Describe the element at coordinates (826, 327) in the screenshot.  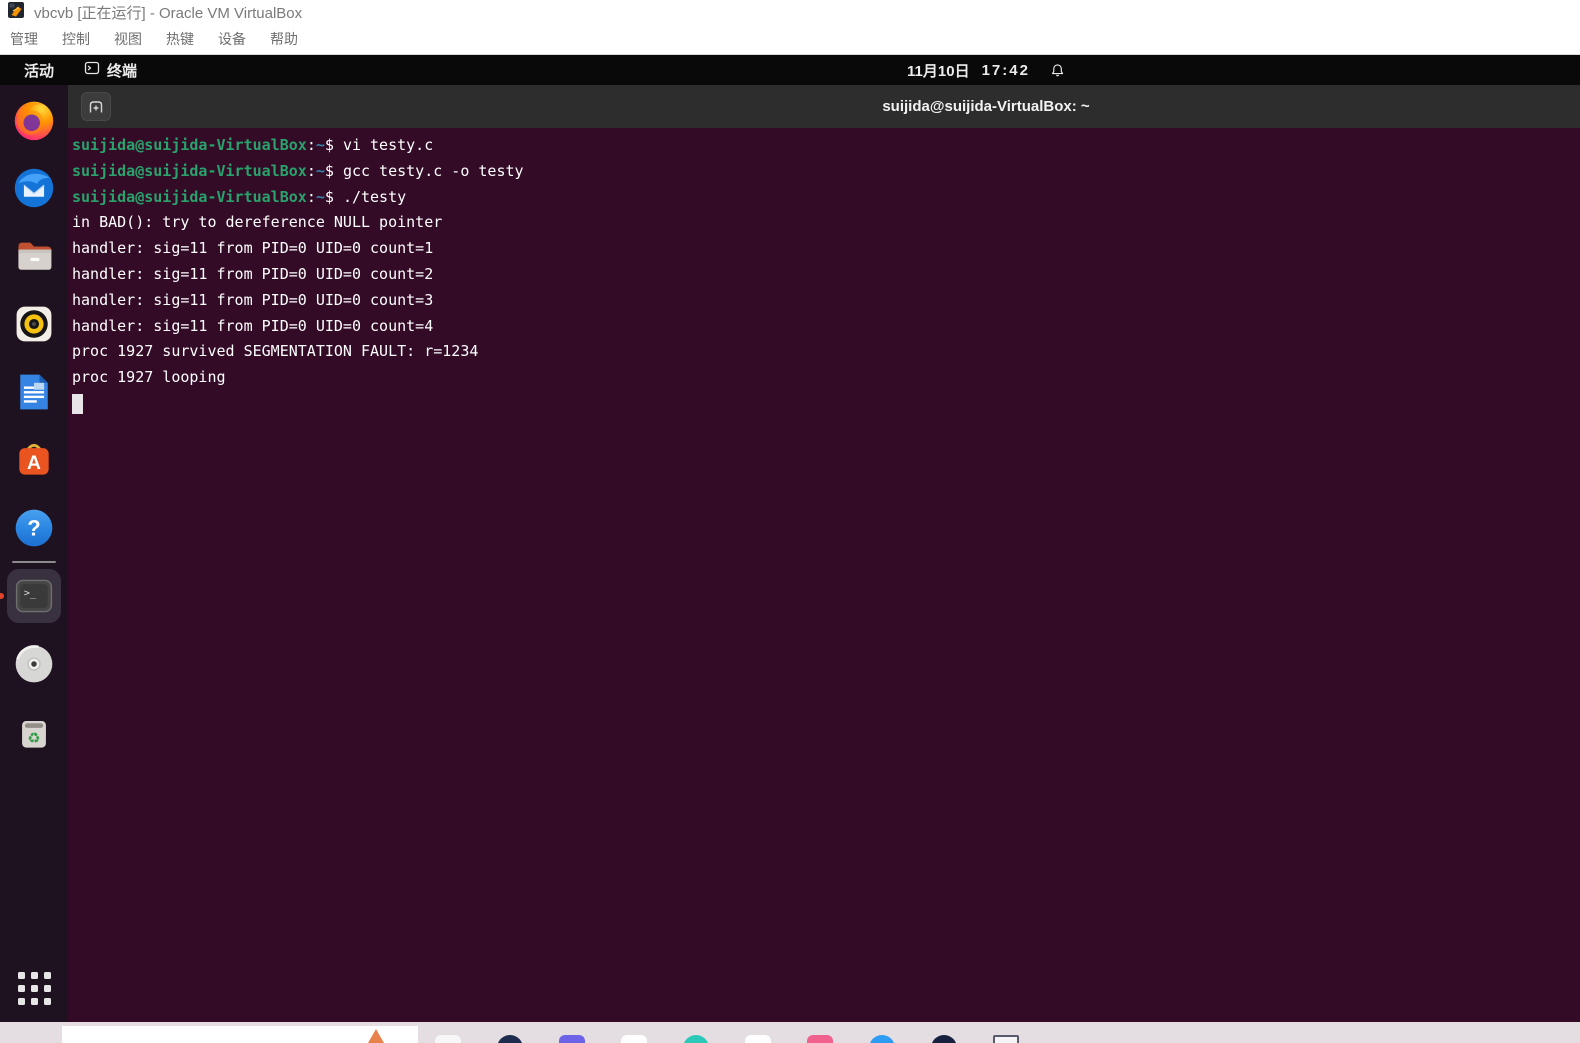
I see `terminal-output-line: handler: sig=11 from PID=0 UID=0 count=4` at that location.